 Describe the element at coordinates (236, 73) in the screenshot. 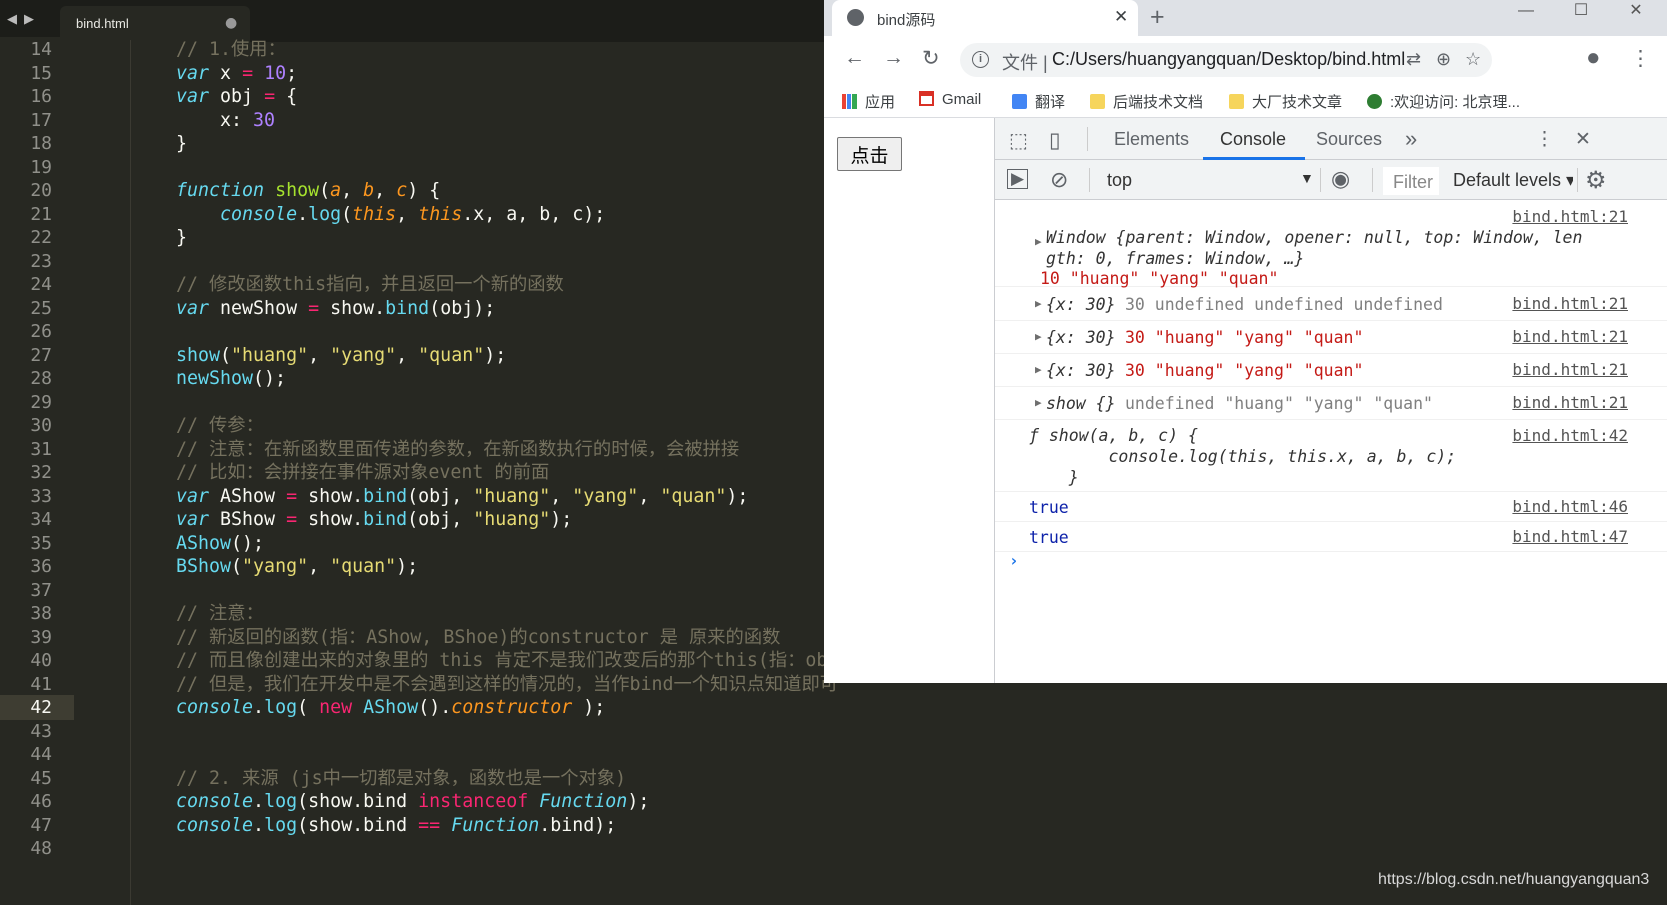

I see `code-line: var x = 10;` at that location.